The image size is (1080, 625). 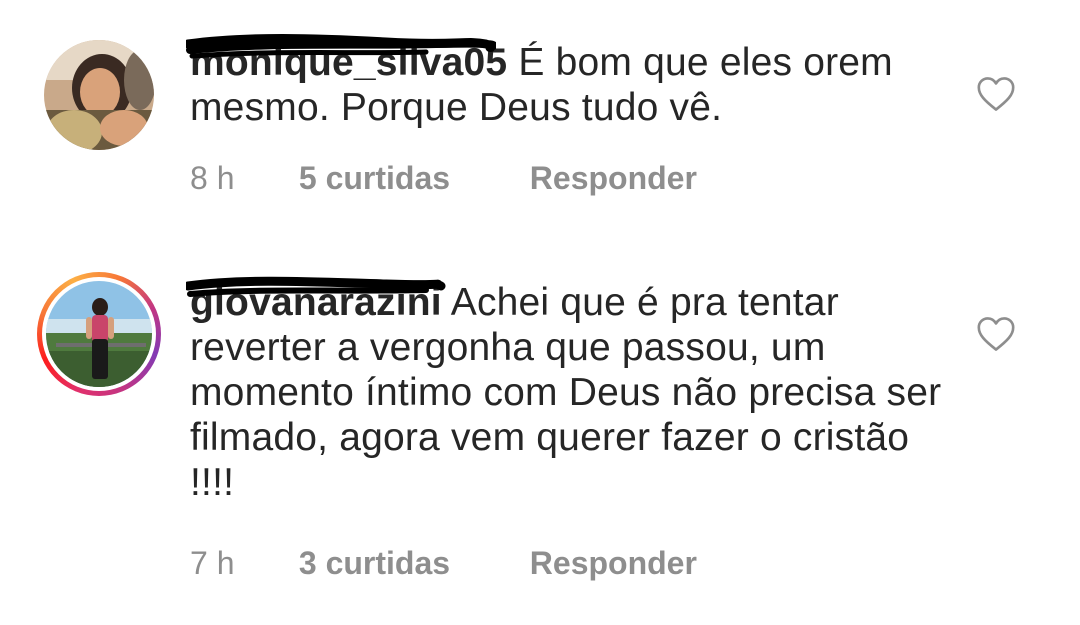 I want to click on comment-meta: 8 h 5 curtidas Responder, so click(x=443, y=178).